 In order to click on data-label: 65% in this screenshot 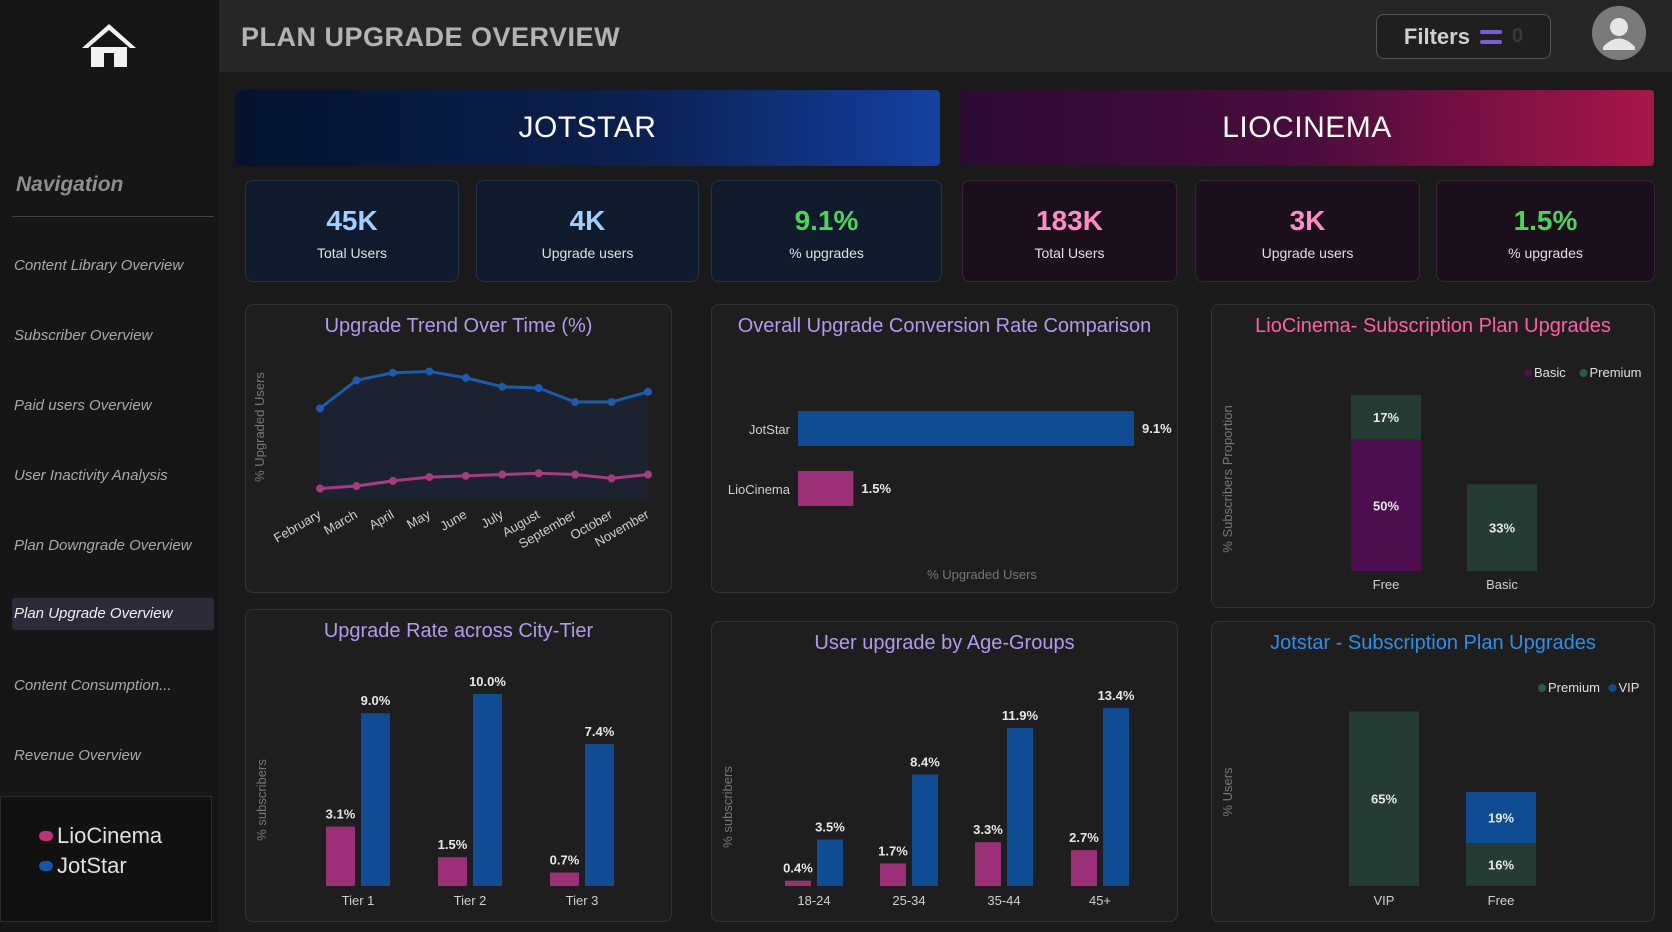, I will do `click(1384, 799)`.